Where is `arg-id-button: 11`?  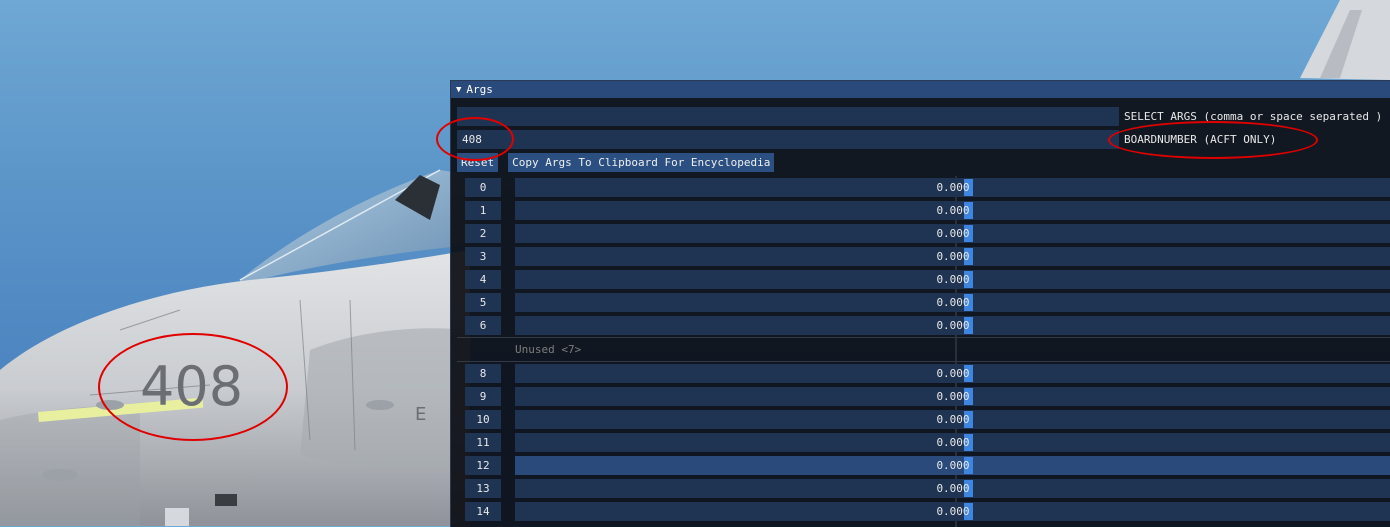 arg-id-button: 11 is located at coordinates (483, 442).